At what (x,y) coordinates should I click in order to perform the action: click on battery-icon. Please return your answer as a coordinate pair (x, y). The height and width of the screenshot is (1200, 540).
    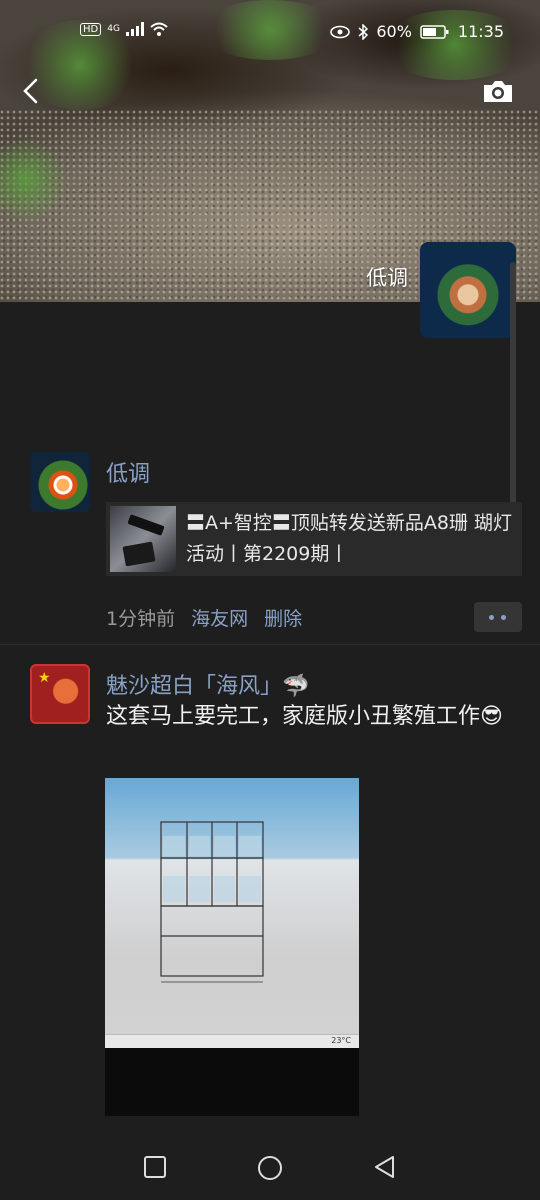
    Looking at the image, I should click on (434, 31).